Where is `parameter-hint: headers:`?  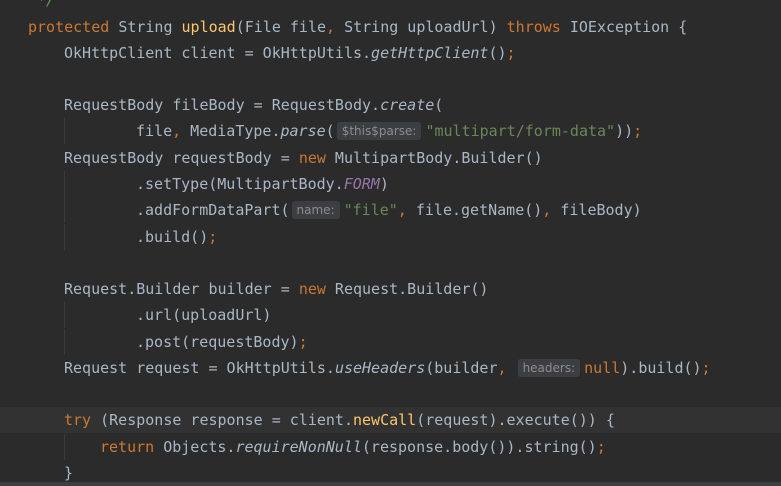 parameter-hint: headers: is located at coordinates (549, 368).